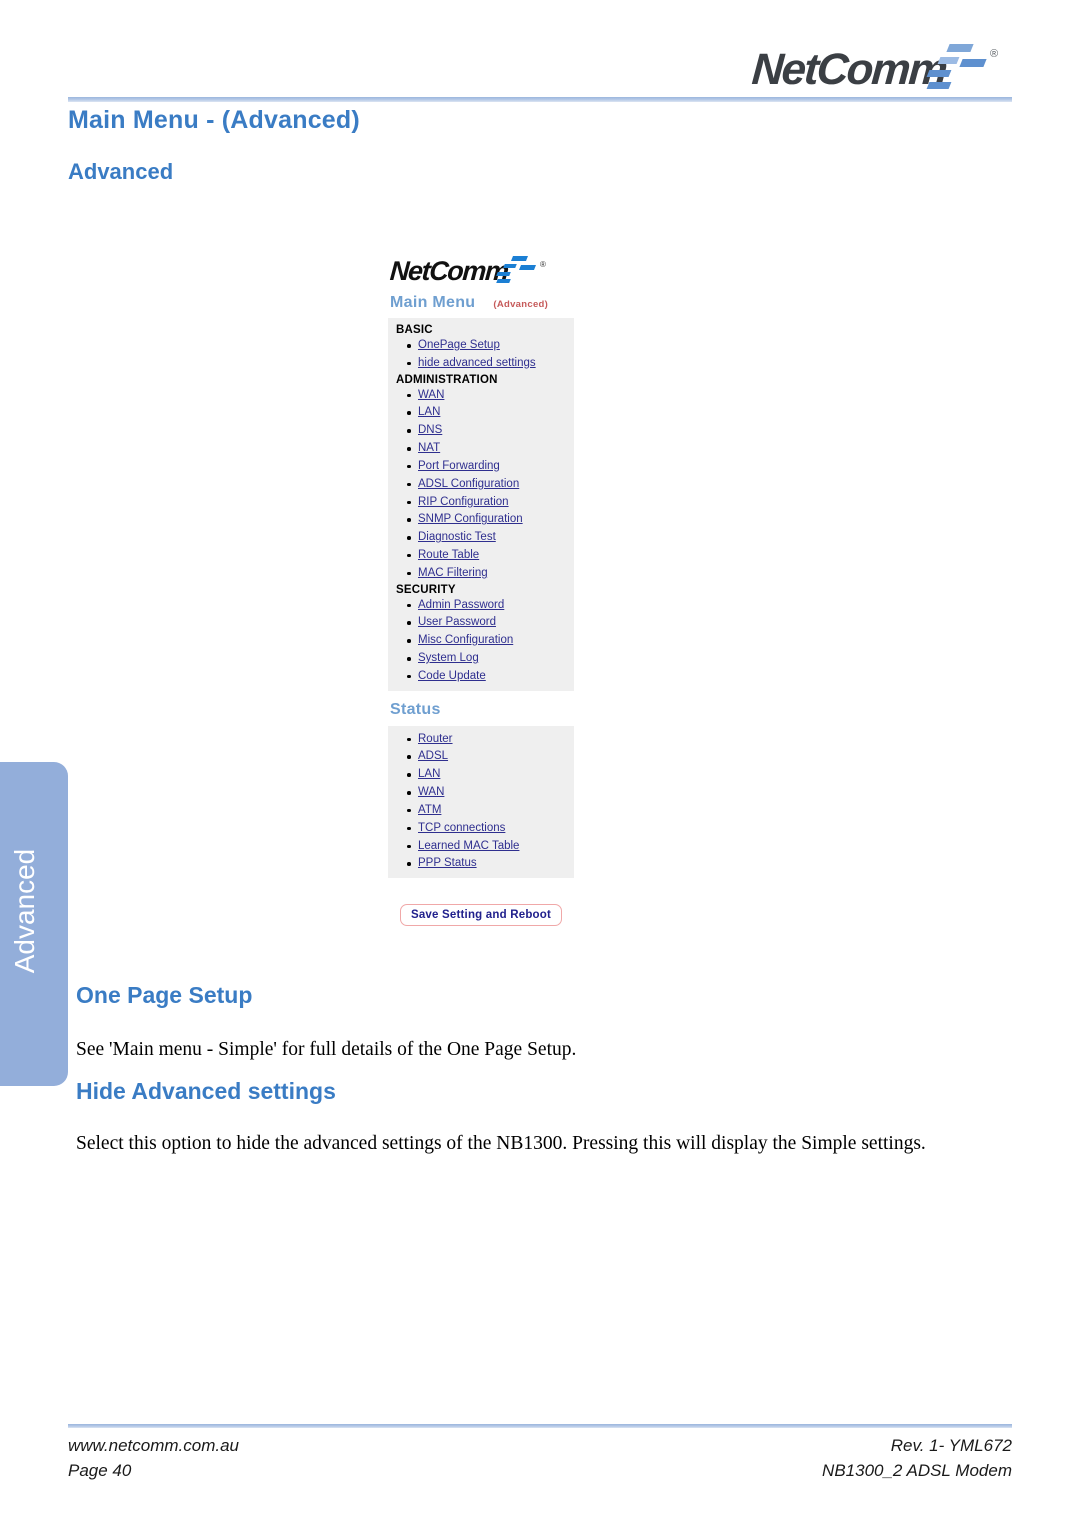 This screenshot has height=1529, width=1080. I want to click on list-item: DNS, so click(488, 431).